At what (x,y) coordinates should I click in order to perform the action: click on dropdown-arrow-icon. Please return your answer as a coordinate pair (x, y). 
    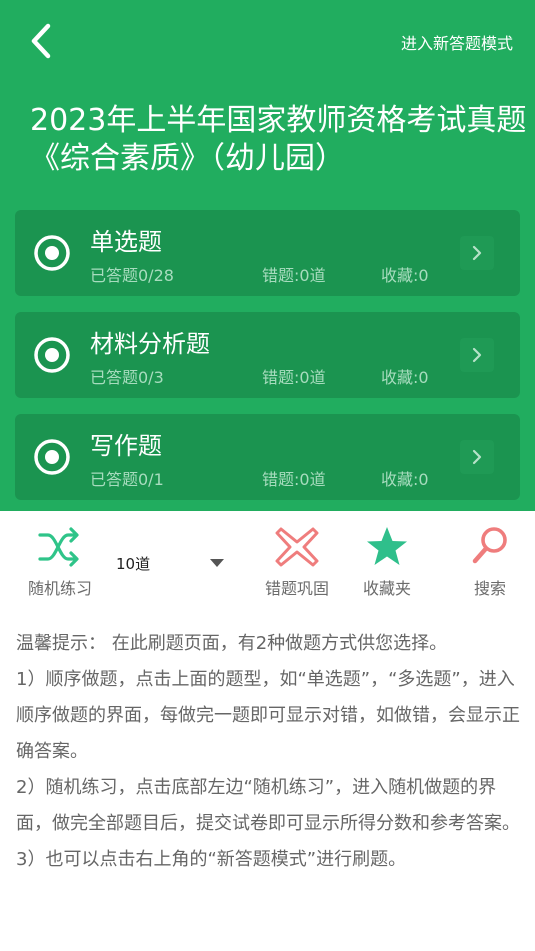
    Looking at the image, I should click on (217, 563).